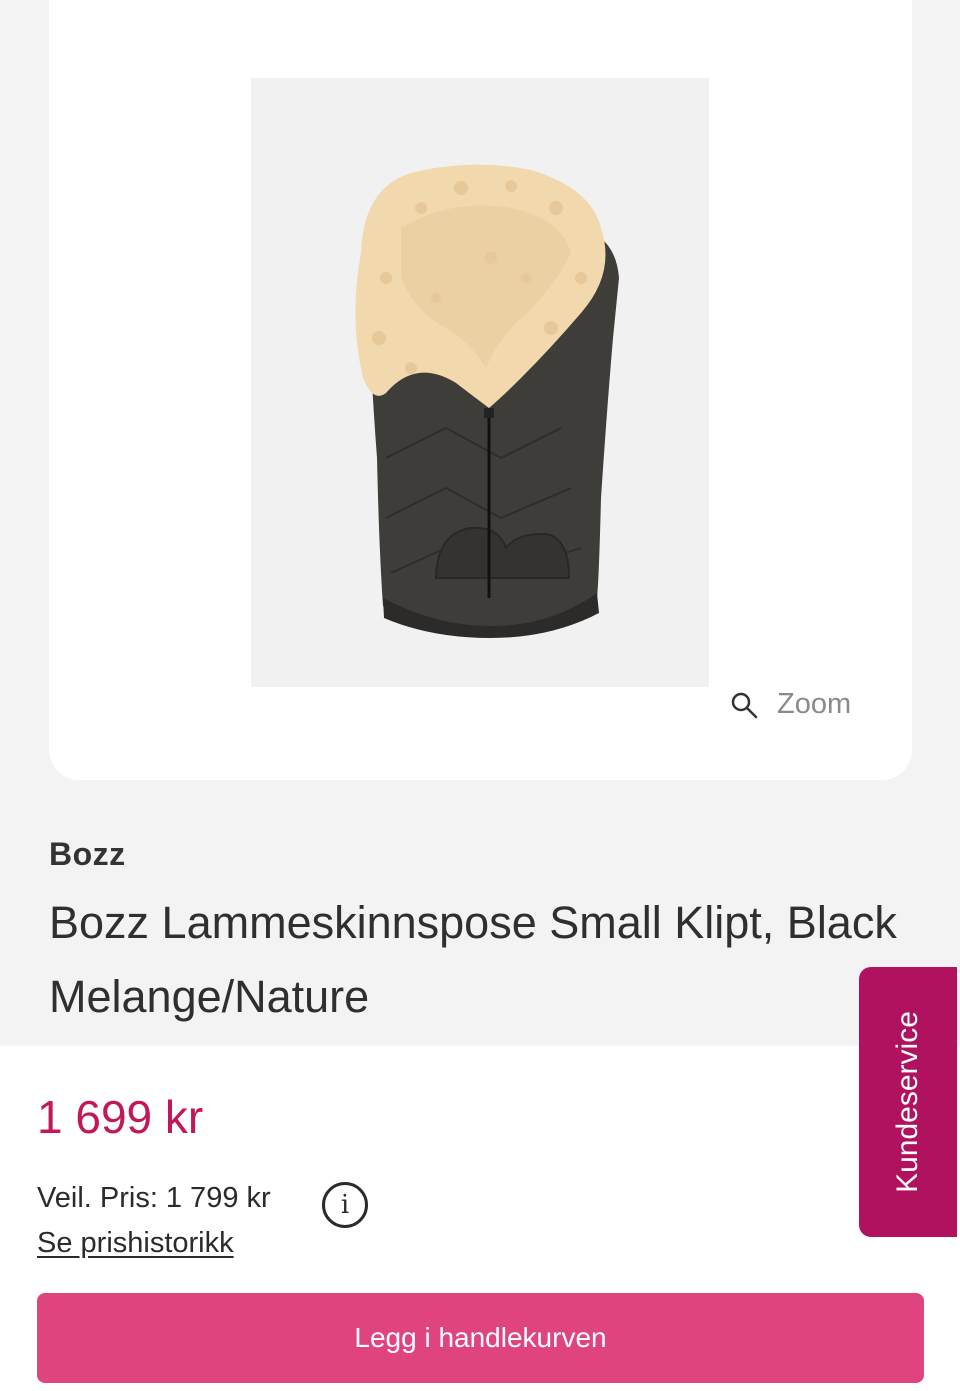 The width and height of the screenshot is (960, 1391). What do you see at coordinates (97, 1198) in the screenshot?
I see `rrp-label: Veil. Pris:` at bounding box center [97, 1198].